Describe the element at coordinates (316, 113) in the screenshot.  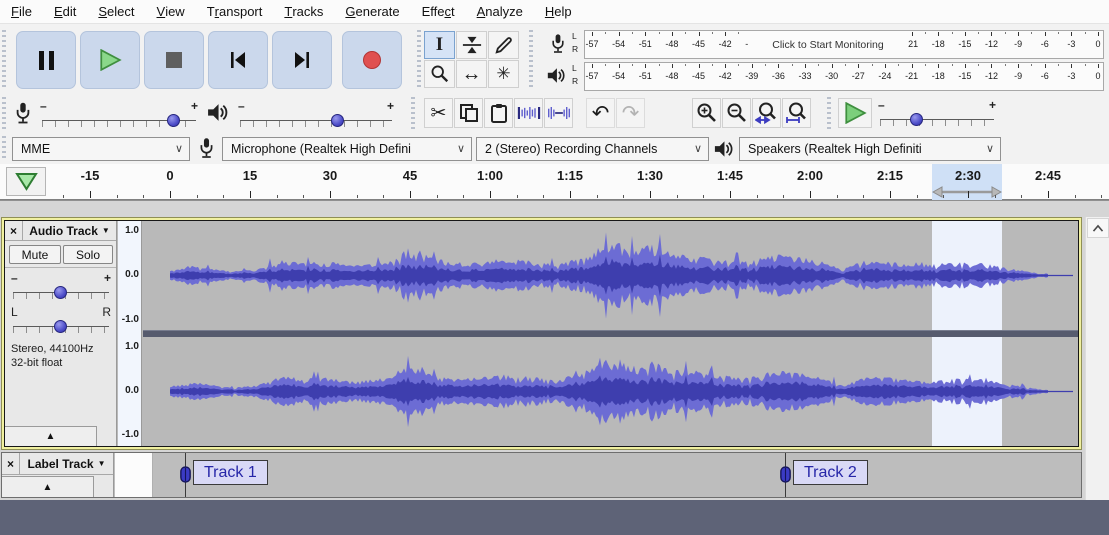
I see `output-volume-slider: – +` at that location.